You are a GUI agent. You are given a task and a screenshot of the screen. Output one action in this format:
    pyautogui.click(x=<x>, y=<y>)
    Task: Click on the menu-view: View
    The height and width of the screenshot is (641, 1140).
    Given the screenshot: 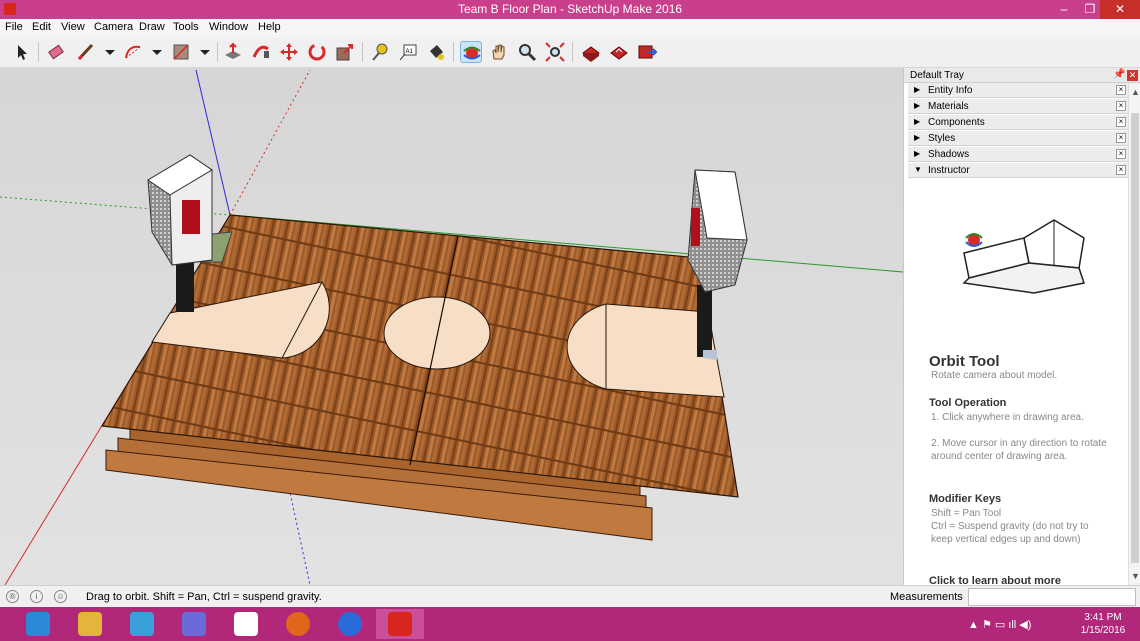 What is the action you would take?
    pyautogui.click(x=73, y=27)
    